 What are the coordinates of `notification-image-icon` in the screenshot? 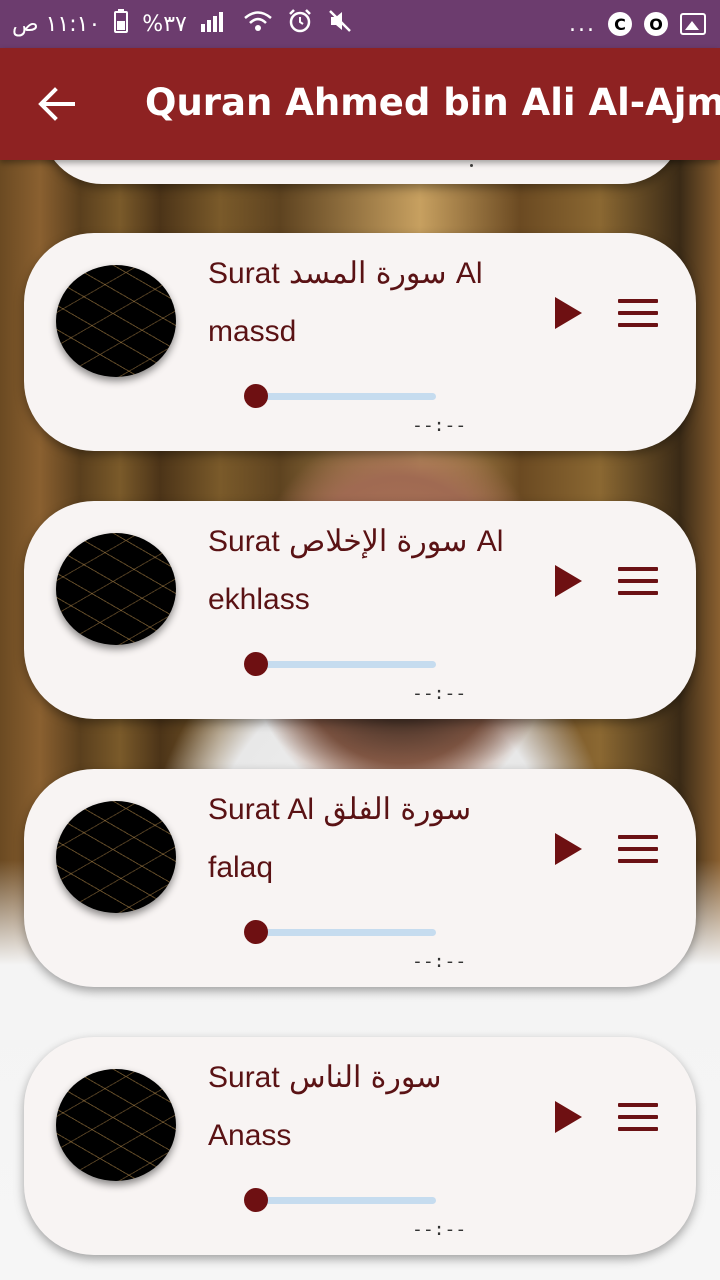 It's located at (693, 24).